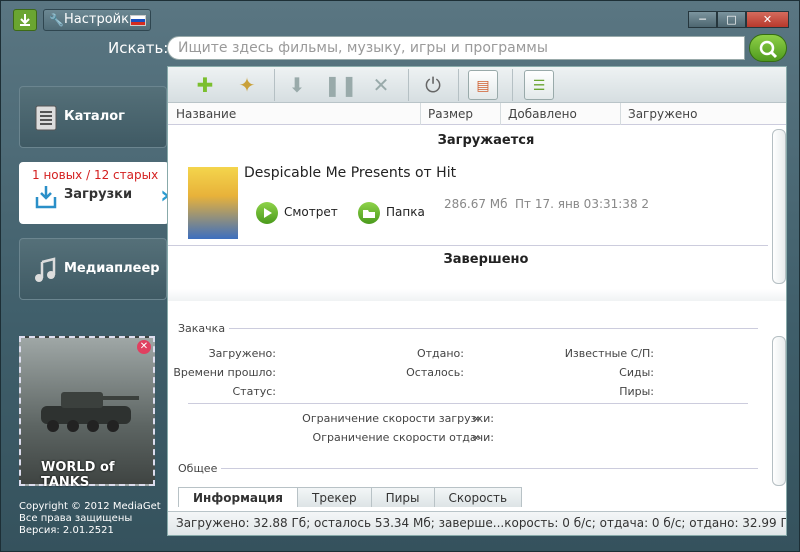 The height and width of the screenshot is (552, 800). What do you see at coordinates (486, 259) in the screenshot?
I see `section-completed: Завершено` at bounding box center [486, 259].